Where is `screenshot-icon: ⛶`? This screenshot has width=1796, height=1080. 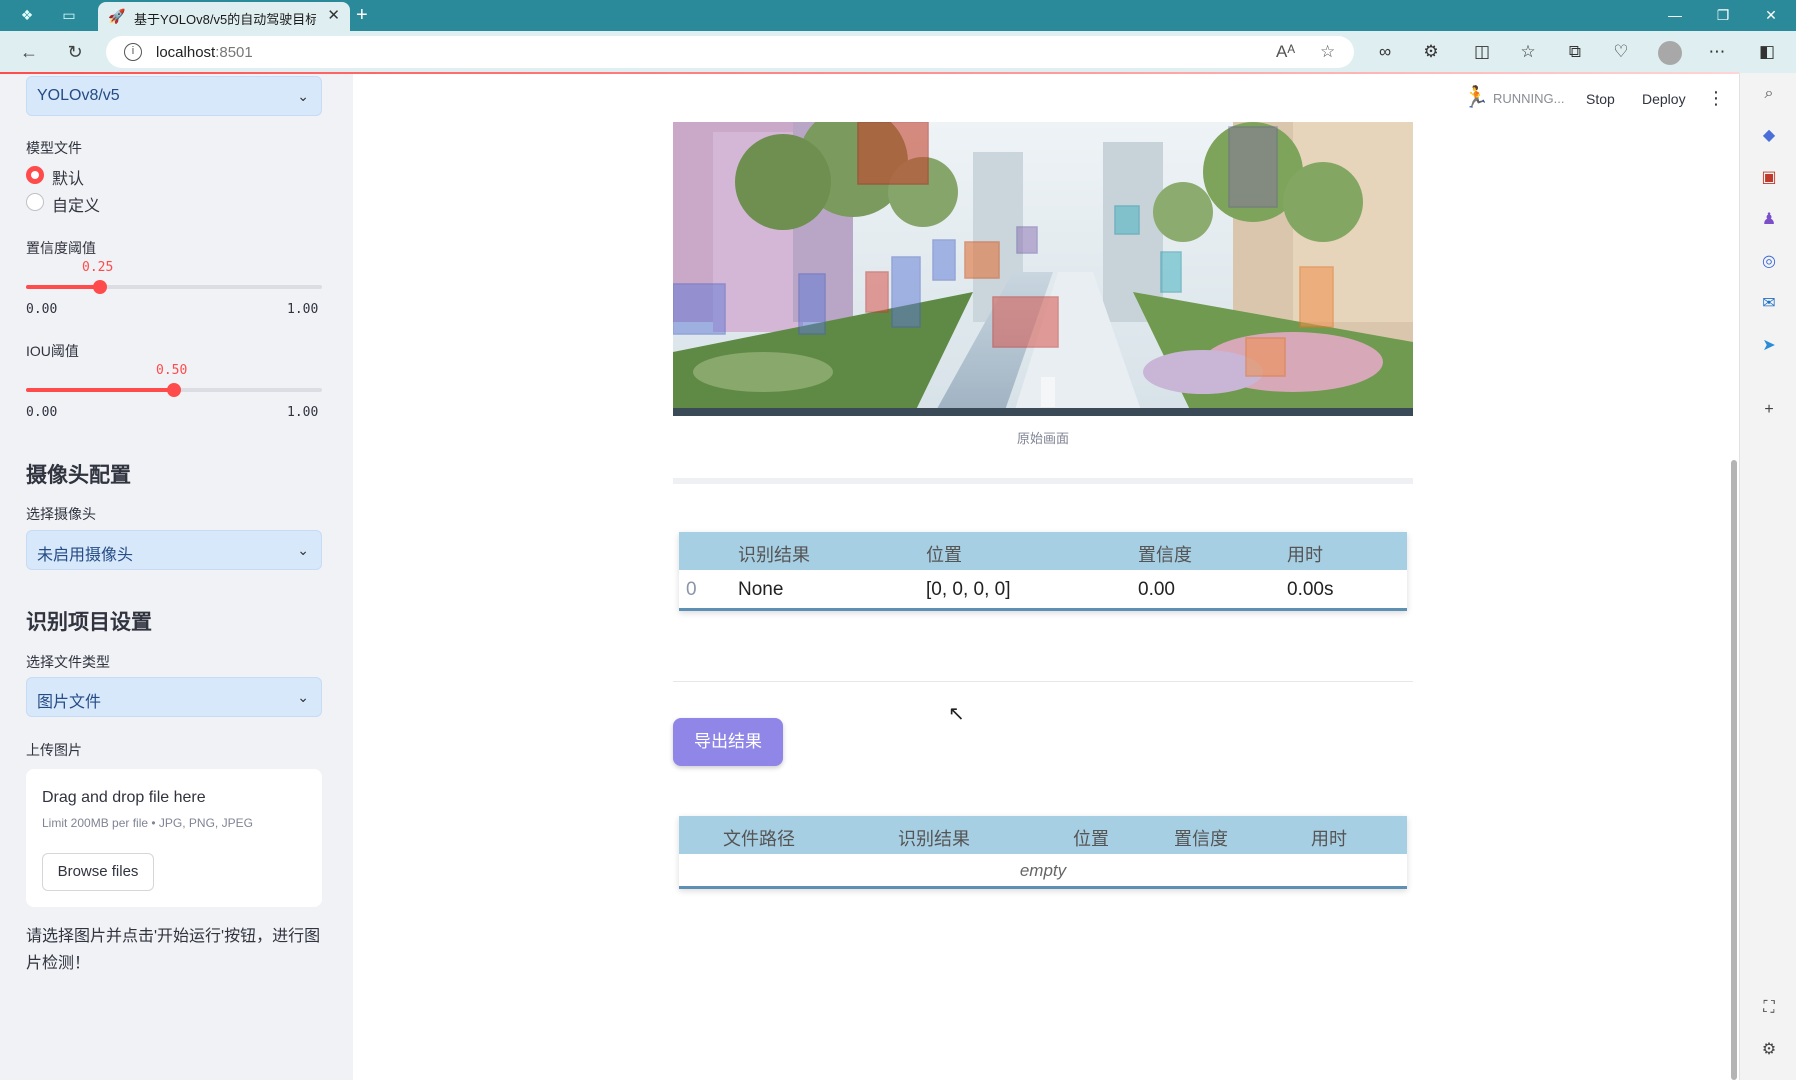 screenshot-icon: ⛶ is located at coordinates (1769, 1008).